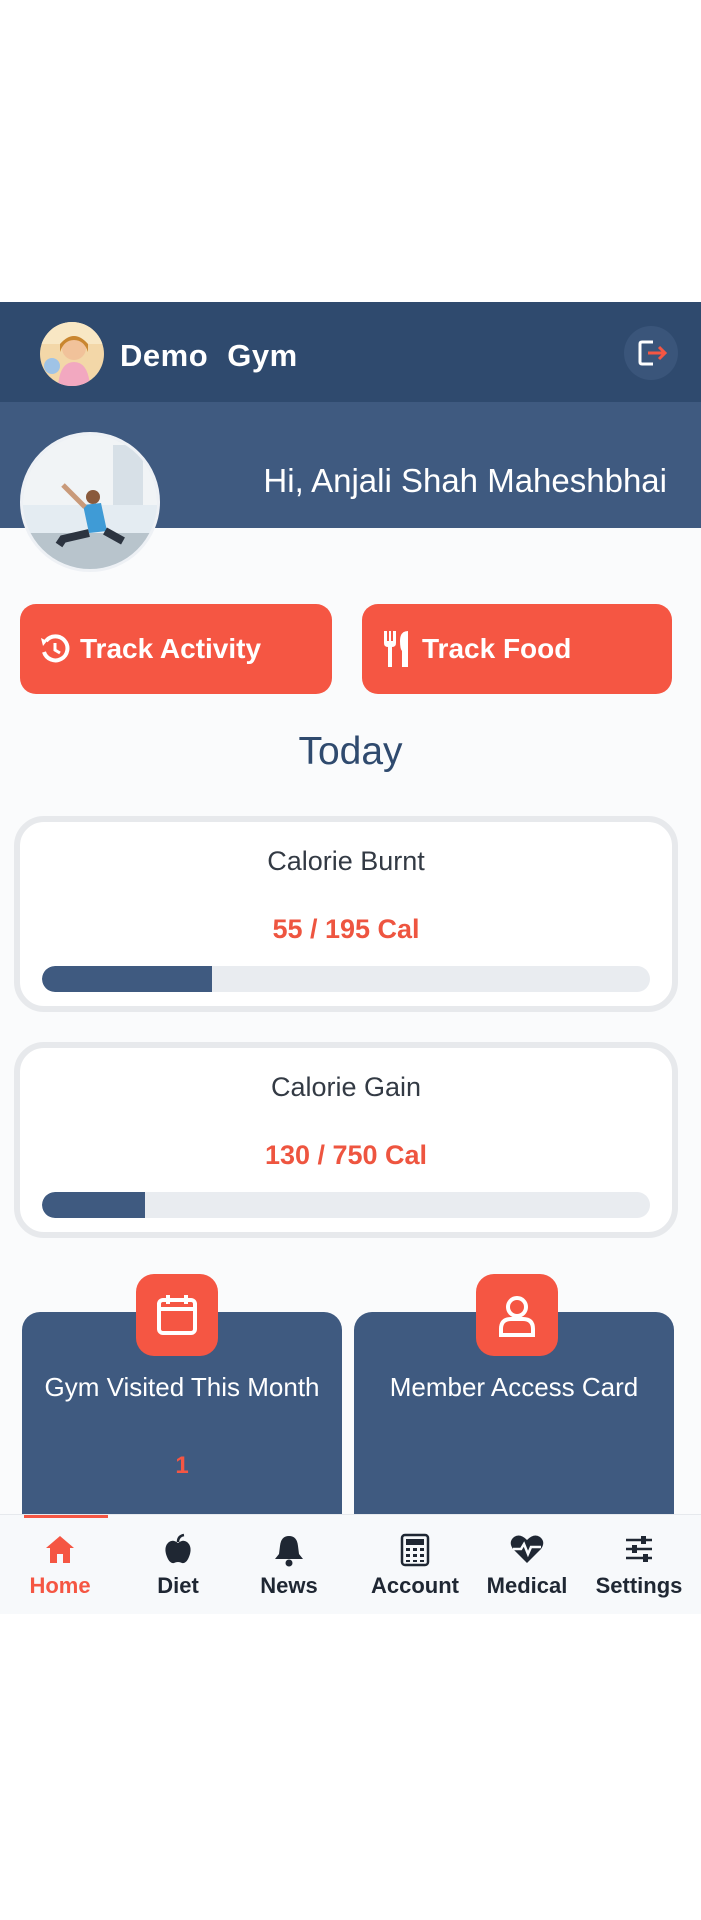 This screenshot has height=1920, width=701. Describe the element at coordinates (639, 1550) in the screenshot. I see `sliders-icon` at that location.